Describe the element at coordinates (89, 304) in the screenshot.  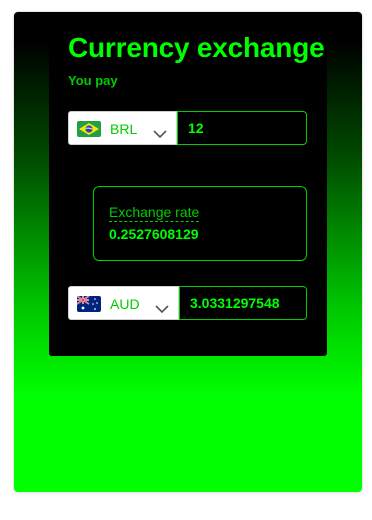
I see `australia-flag-icon` at that location.